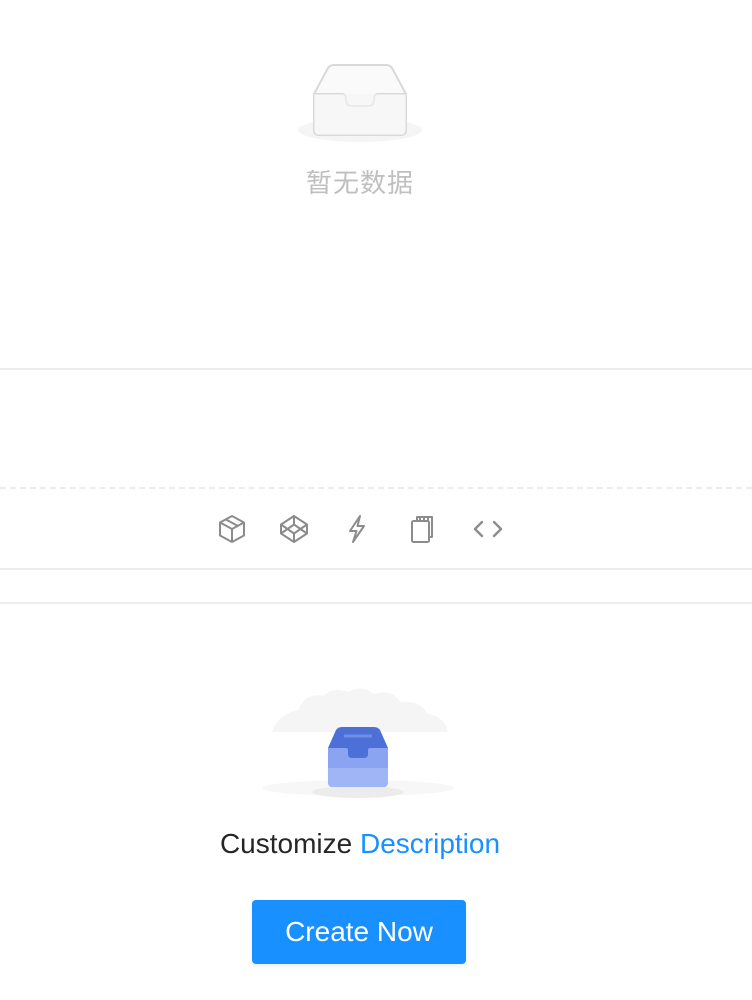 The height and width of the screenshot is (1000, 752). What do you see at coordinates (359, 932) in the screenshot?
I see `create-now-button: Create Now` at bounding box center [359, 932].